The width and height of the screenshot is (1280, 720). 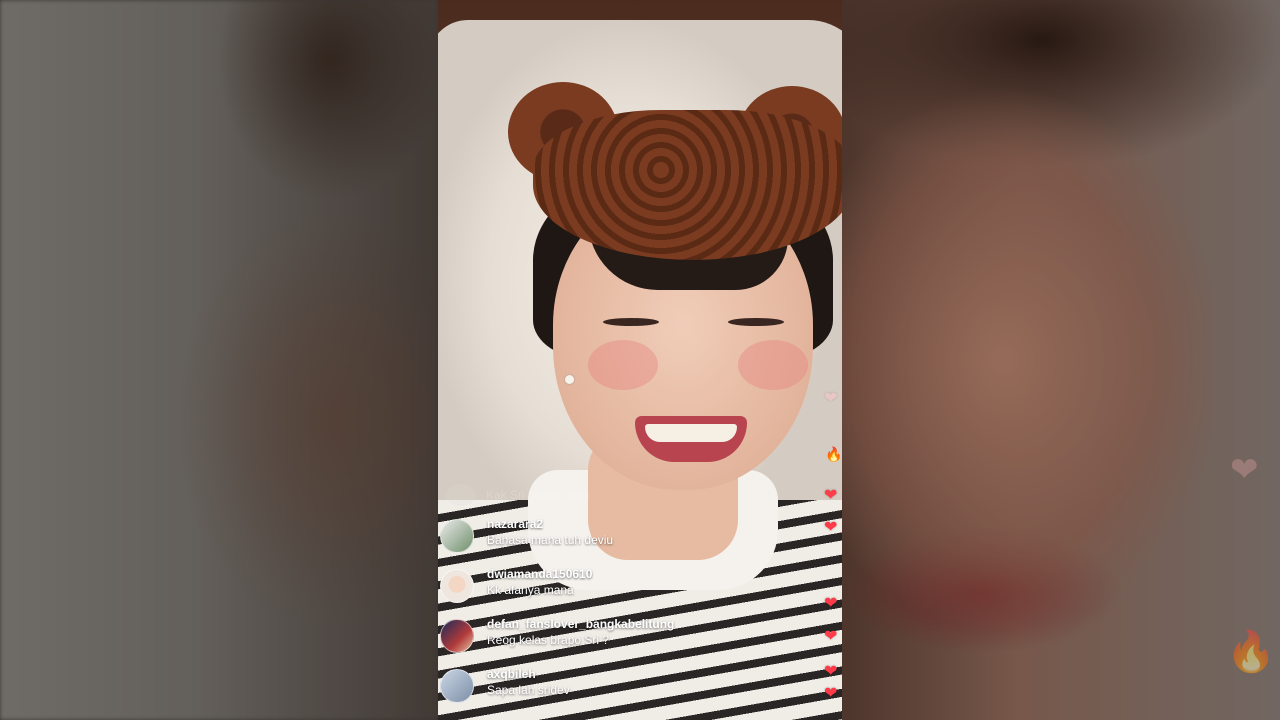 What do you see at coordinates (605, 584) in the screenshot?
I see `comment-item: dwiamanda150610 Kk afanya mana` at bounding box center [605, 584].